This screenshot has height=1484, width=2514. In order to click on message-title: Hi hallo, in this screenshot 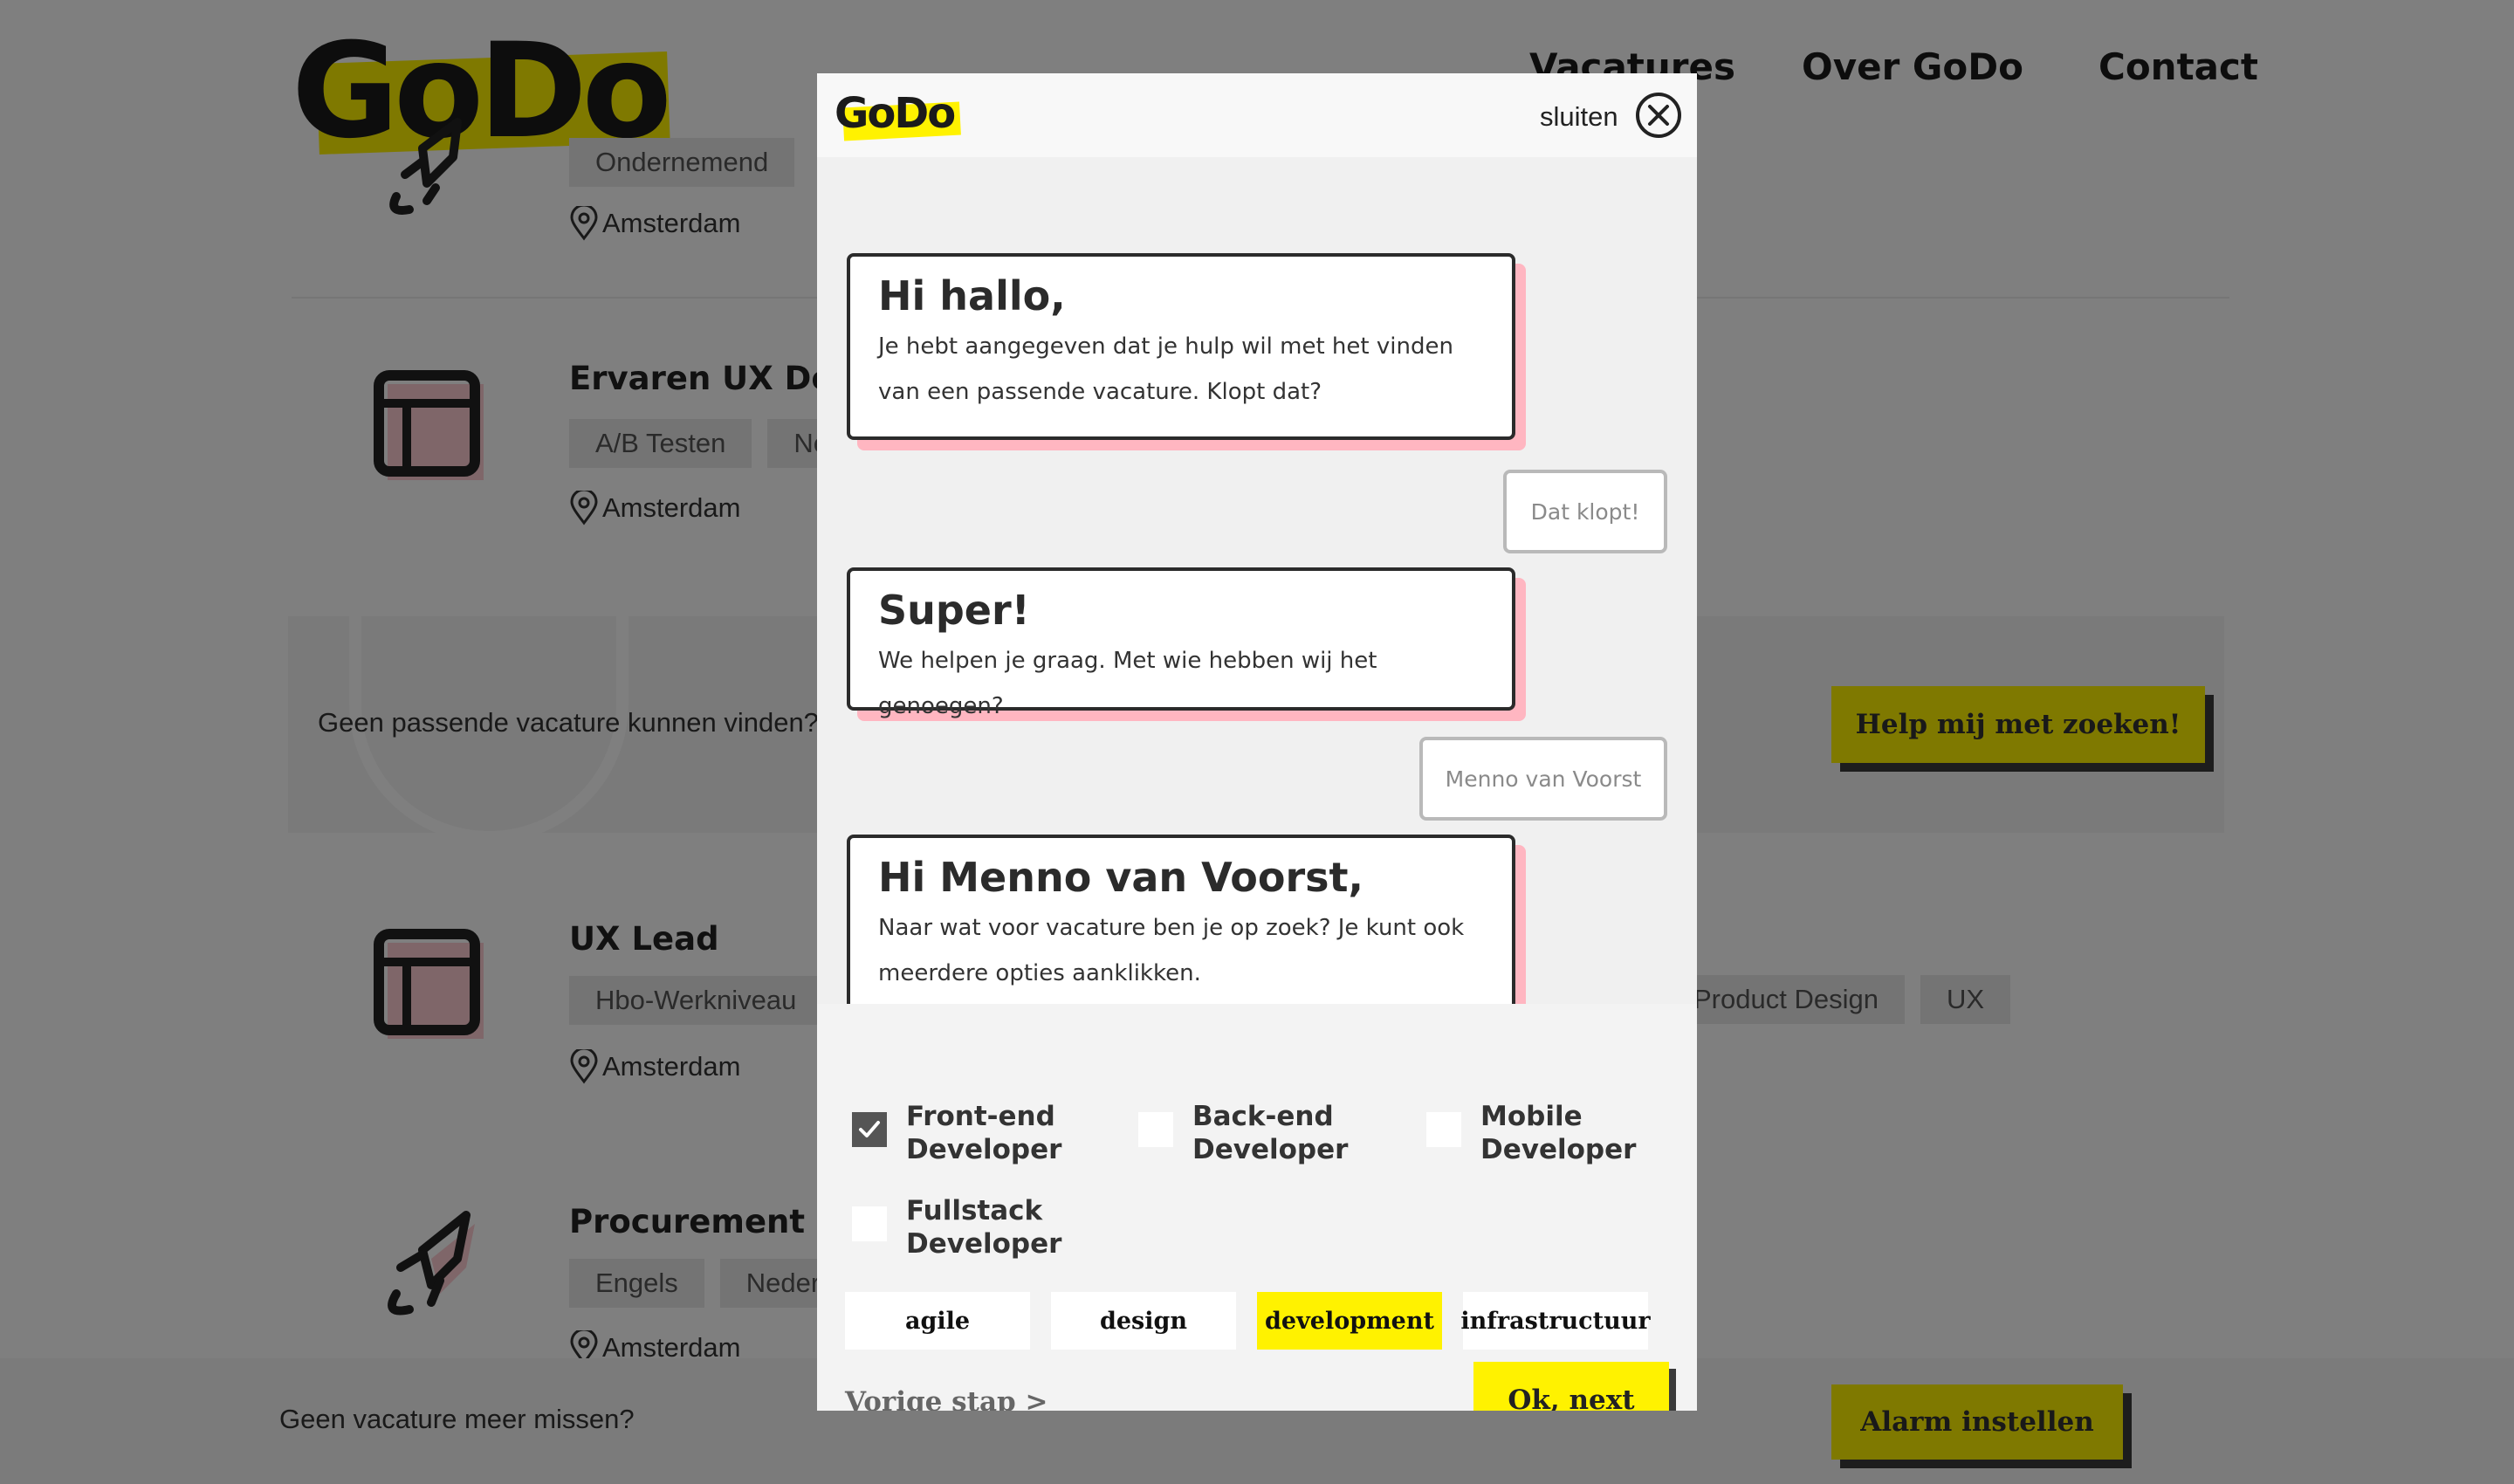, I will do `click(972, 295)`.